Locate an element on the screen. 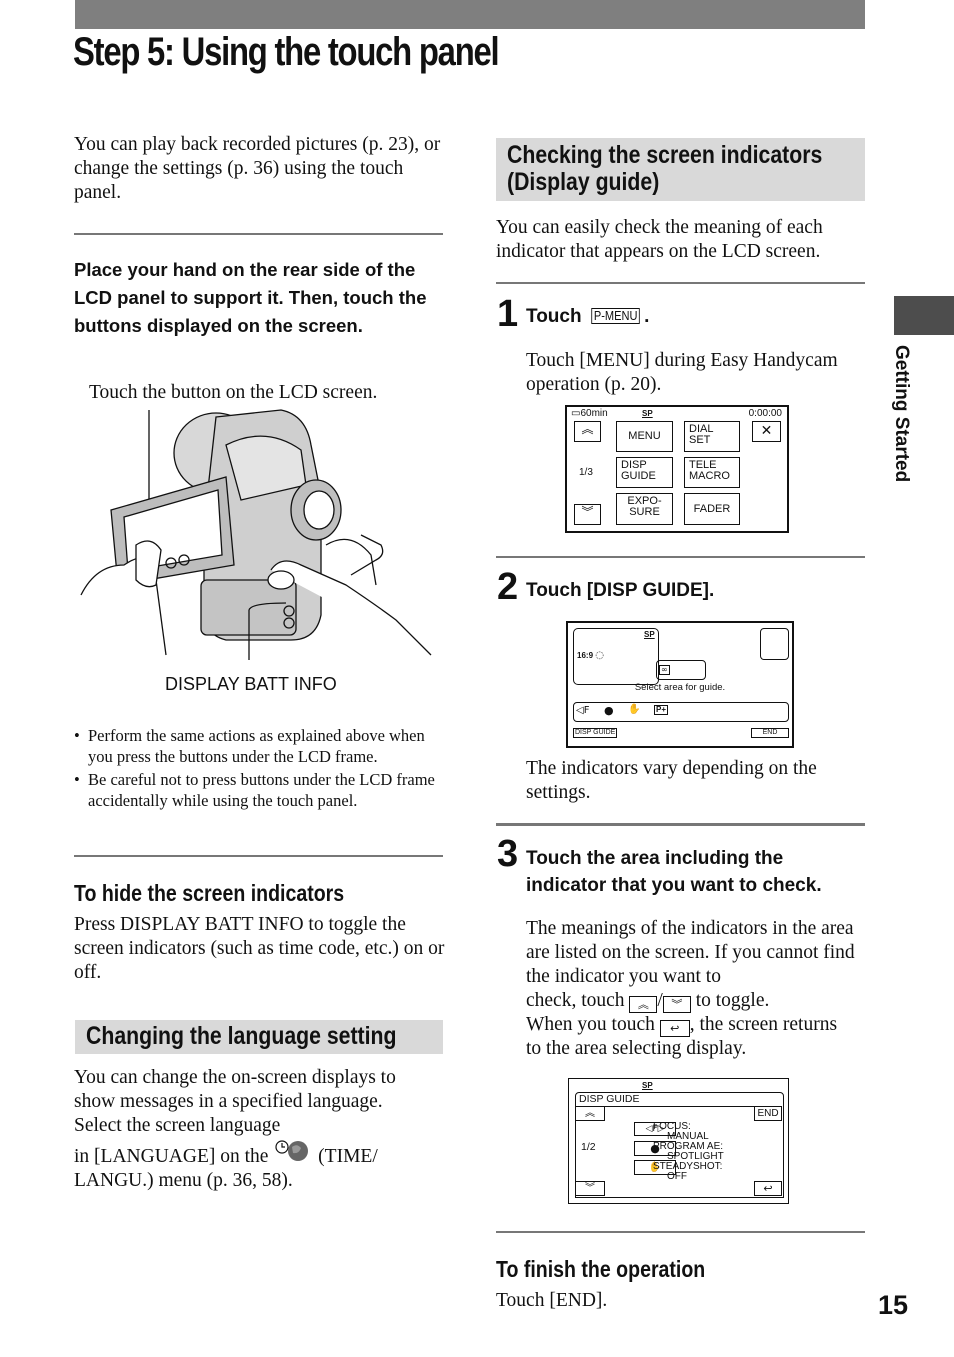 The image size is (954, 1357). return-button: ↩ is located at coordinates (768, 1188).